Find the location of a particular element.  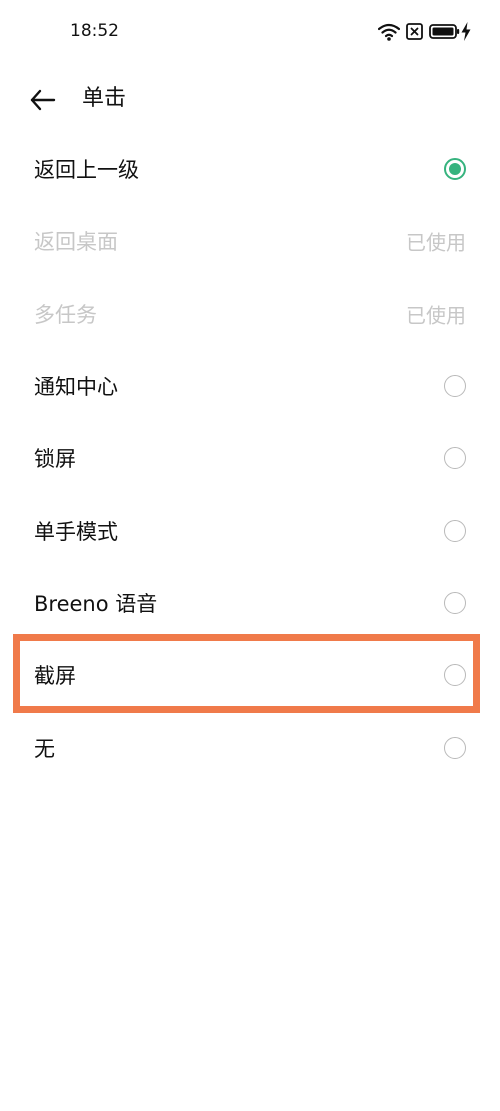

option-label: 单手模式 is located at coordinates (76, 531).